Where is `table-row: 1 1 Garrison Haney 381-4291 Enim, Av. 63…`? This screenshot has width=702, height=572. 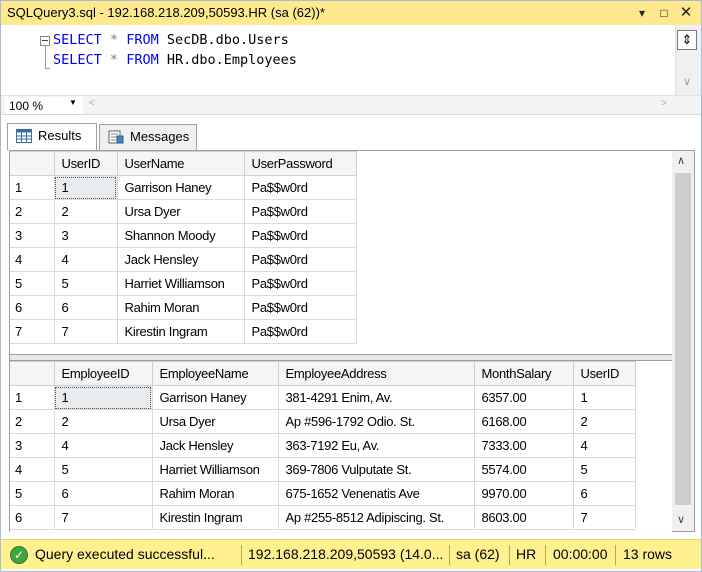
table-row: 1 1 Garrison Haney 381-4291 Enim, Av. 63… is located at coordinates (323, 397).